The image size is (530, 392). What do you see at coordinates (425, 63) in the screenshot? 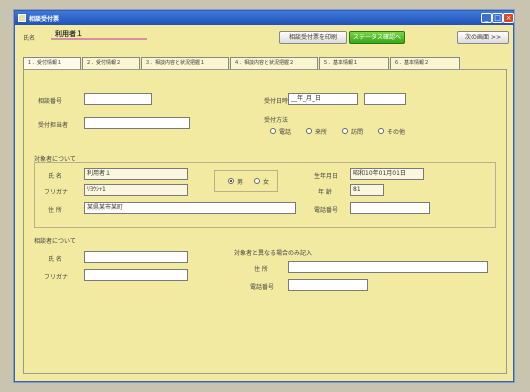
I see `tab-basic-info-2: ６．基本情報２` at bounding box center [425, 63].